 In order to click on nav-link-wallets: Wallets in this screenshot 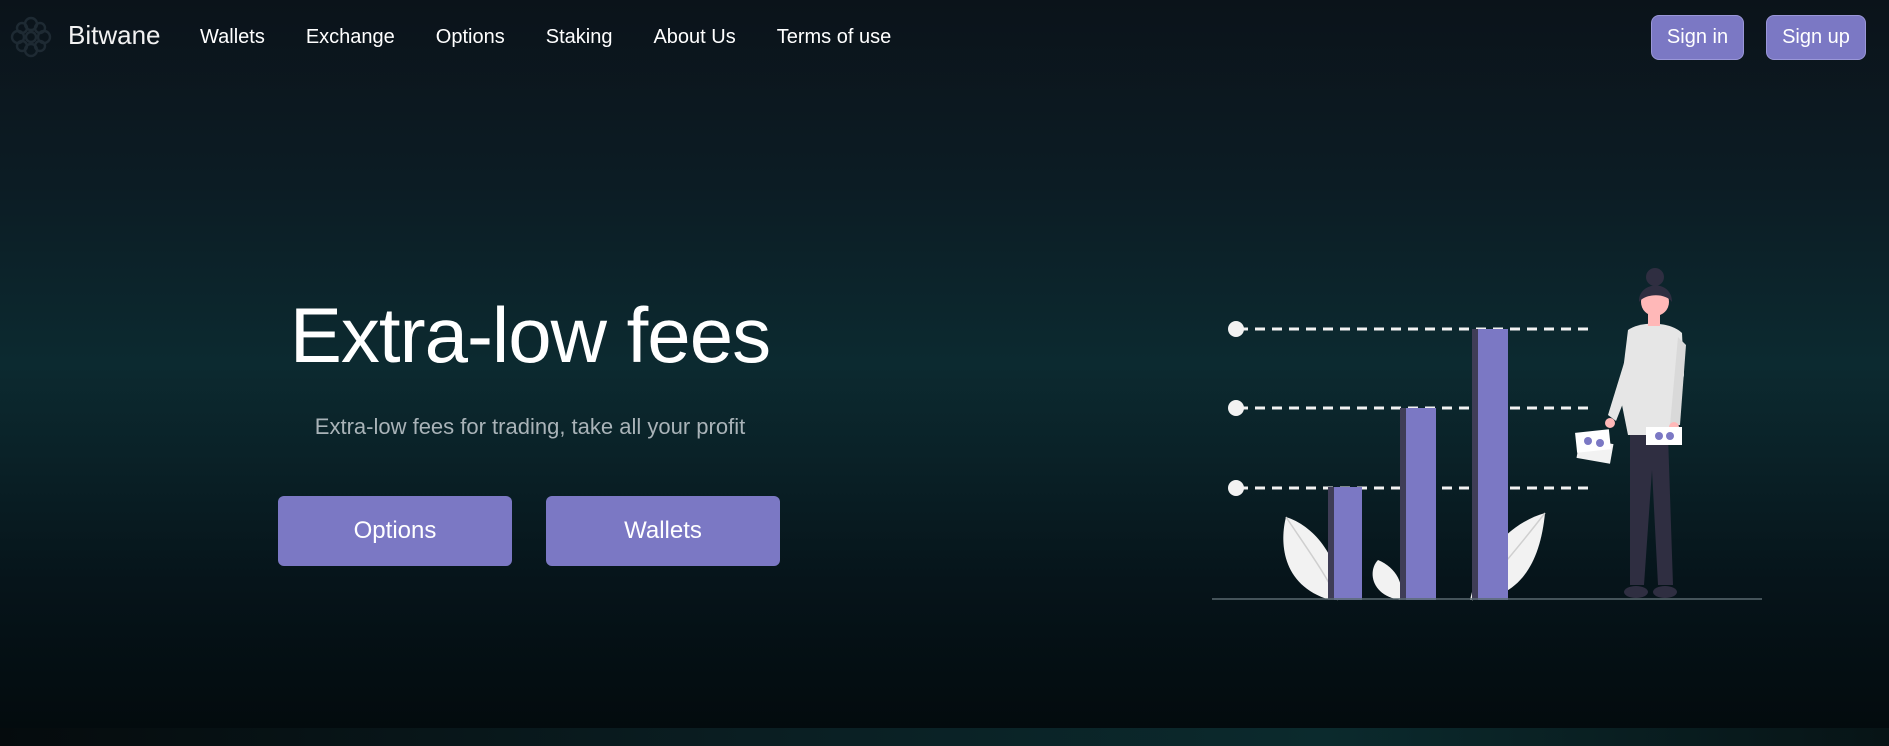, I will do `click(232, 37)`.